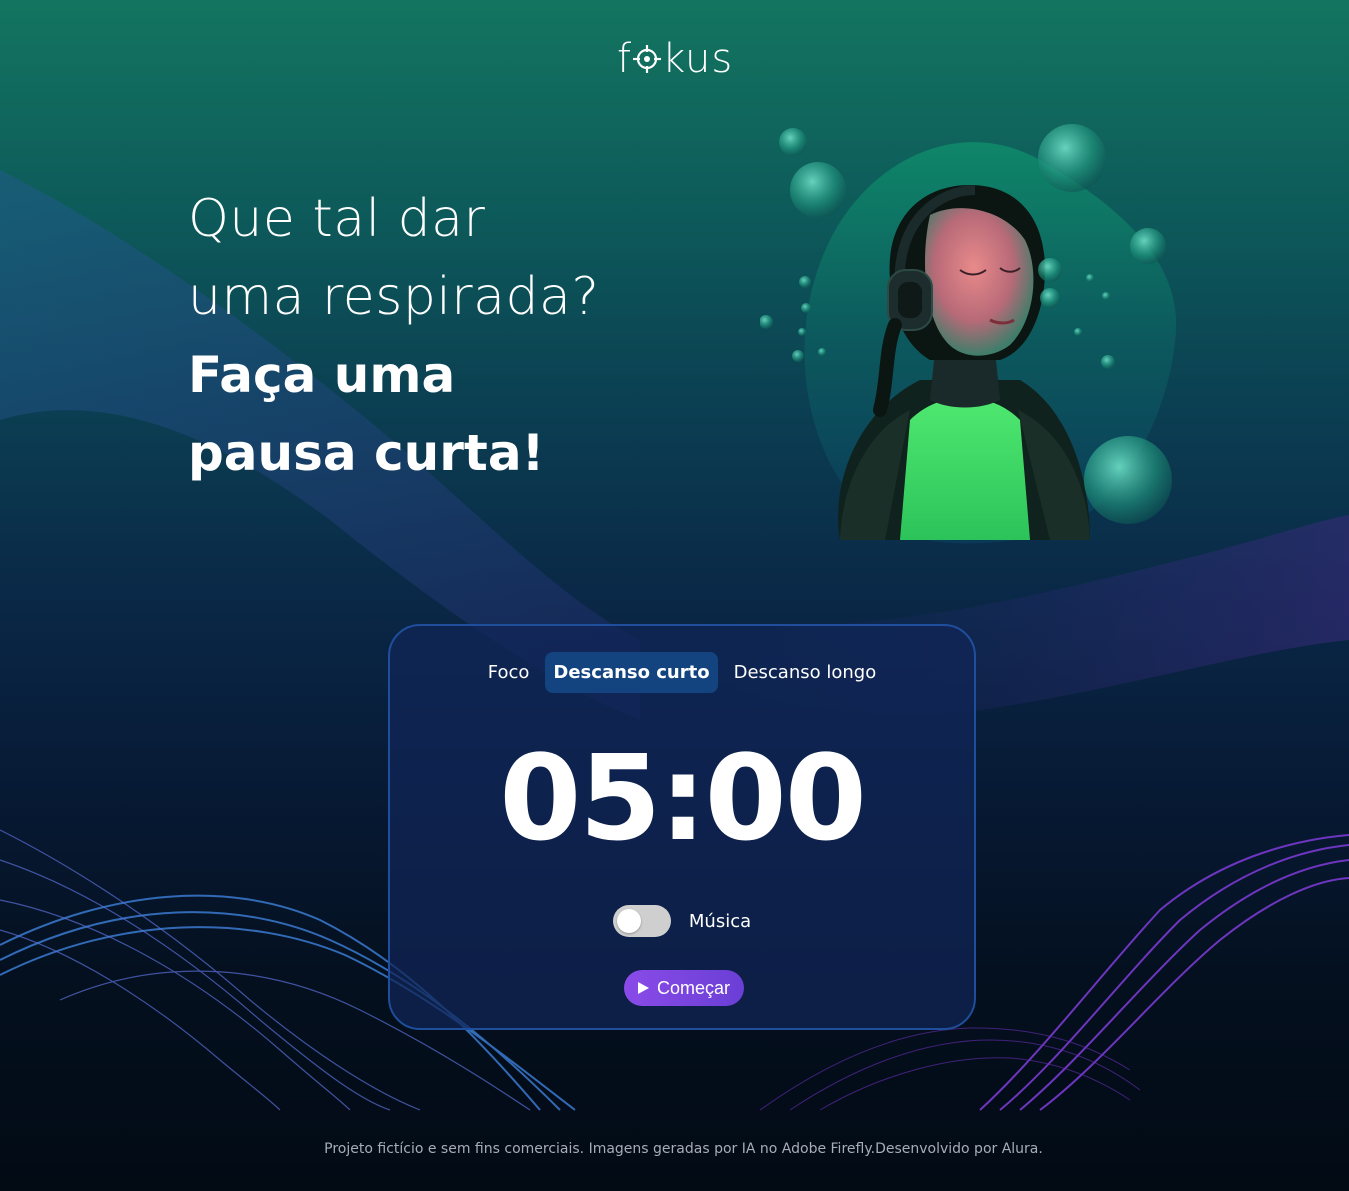 This screenshot has height=1191, width=1349. I want to click on mode-tabs: Foco Descanso curto Descanso longo, so click(682, 672).